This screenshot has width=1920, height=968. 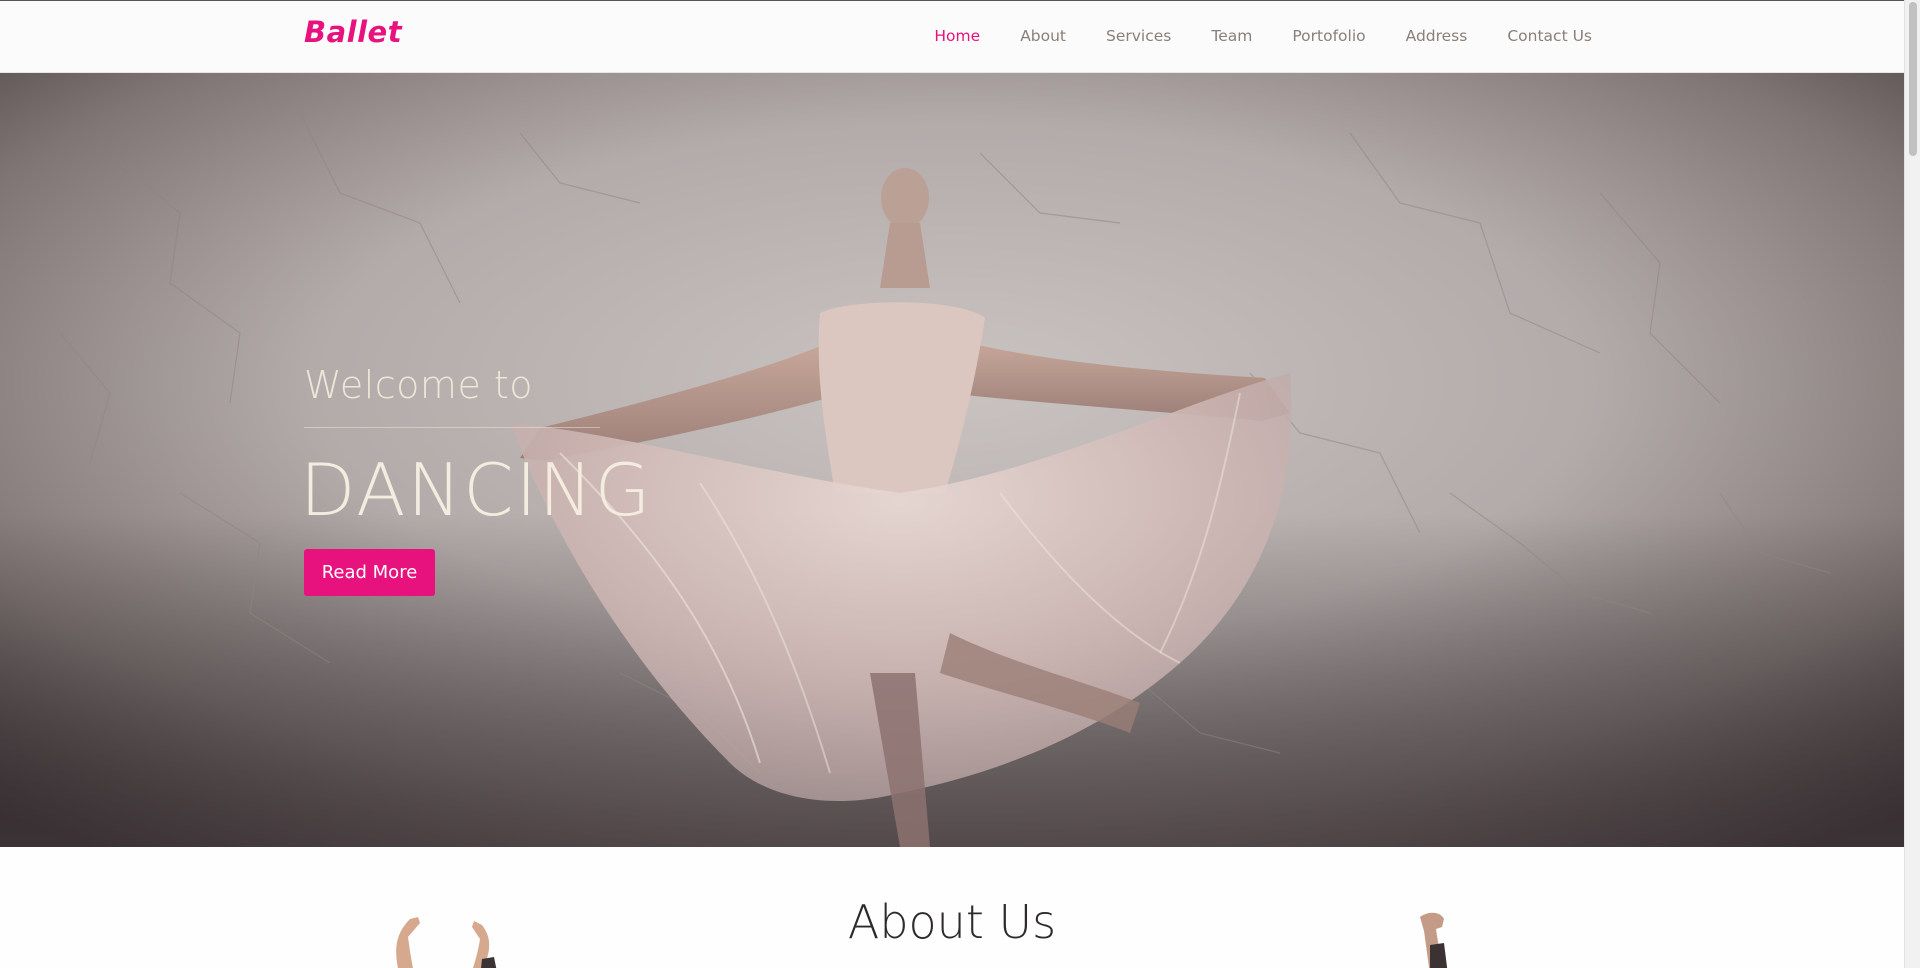 What do you see at coordinates (452, 427) in the screenshot?
I see `hero-divider` at bounding box center [452, 427].